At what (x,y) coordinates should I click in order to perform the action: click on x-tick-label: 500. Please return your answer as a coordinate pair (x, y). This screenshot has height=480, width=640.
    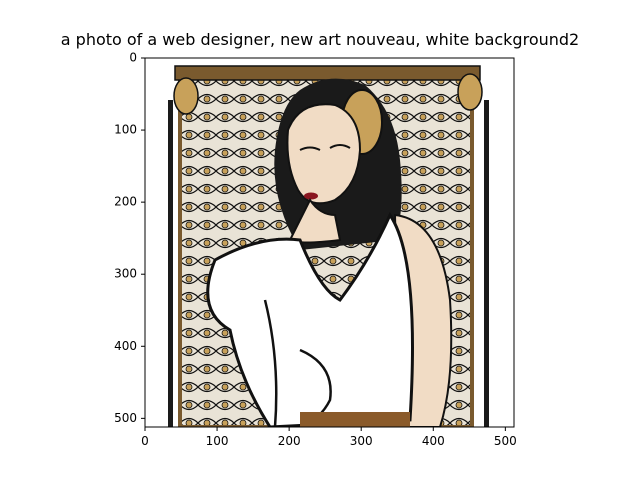
    Looking at the image, I should click on (505, 441).